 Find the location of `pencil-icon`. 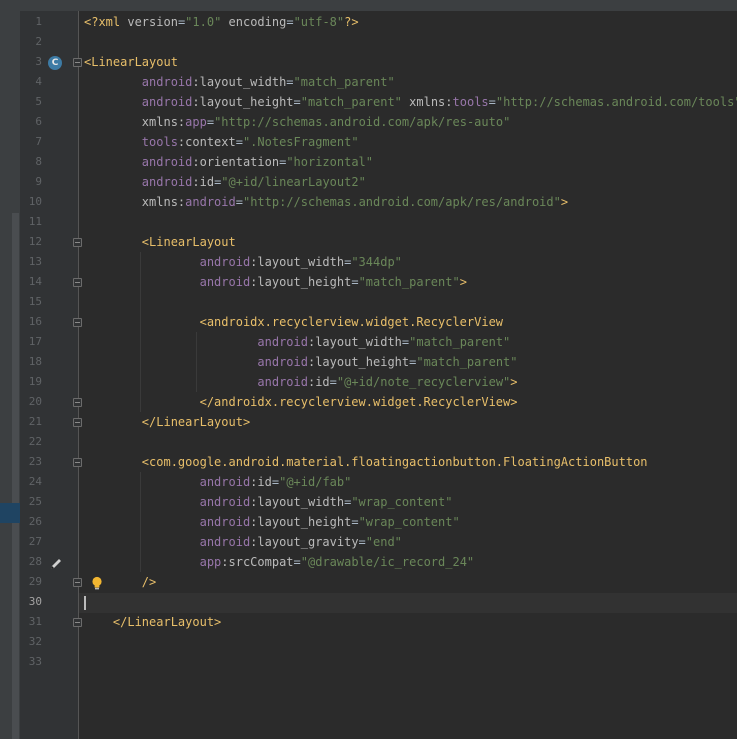

pencil-icon is located at coordinates (56, 564).